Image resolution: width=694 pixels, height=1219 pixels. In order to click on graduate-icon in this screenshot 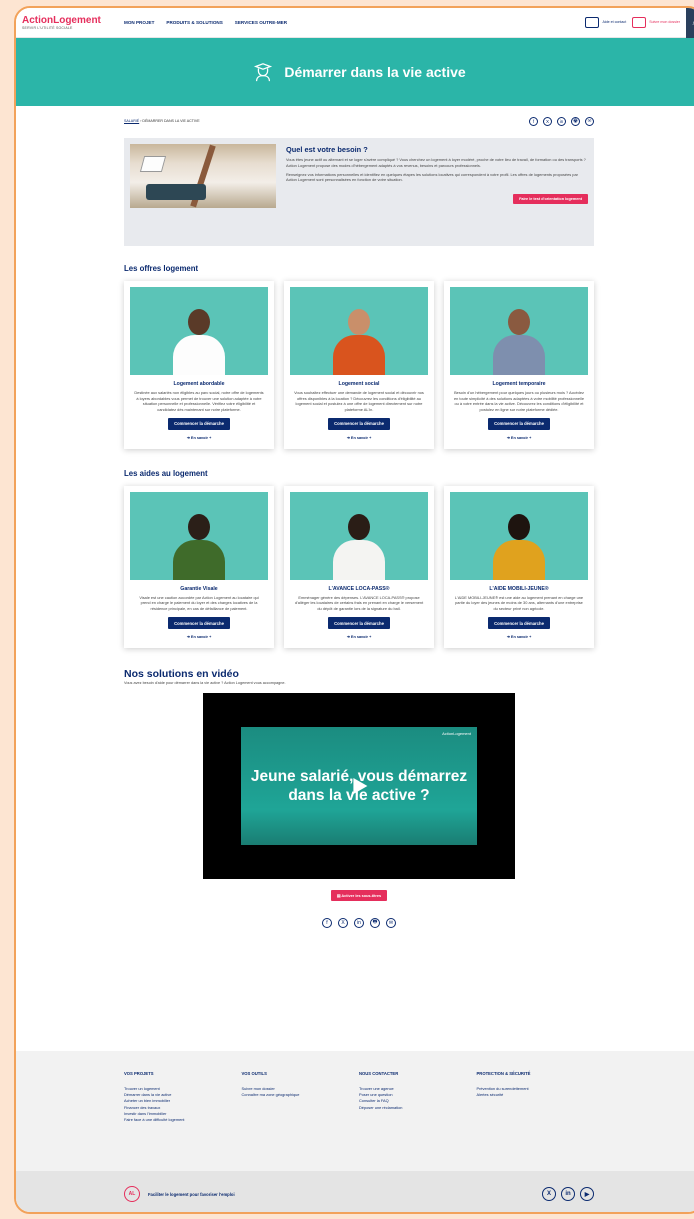, I will do `click(263, 72)`.